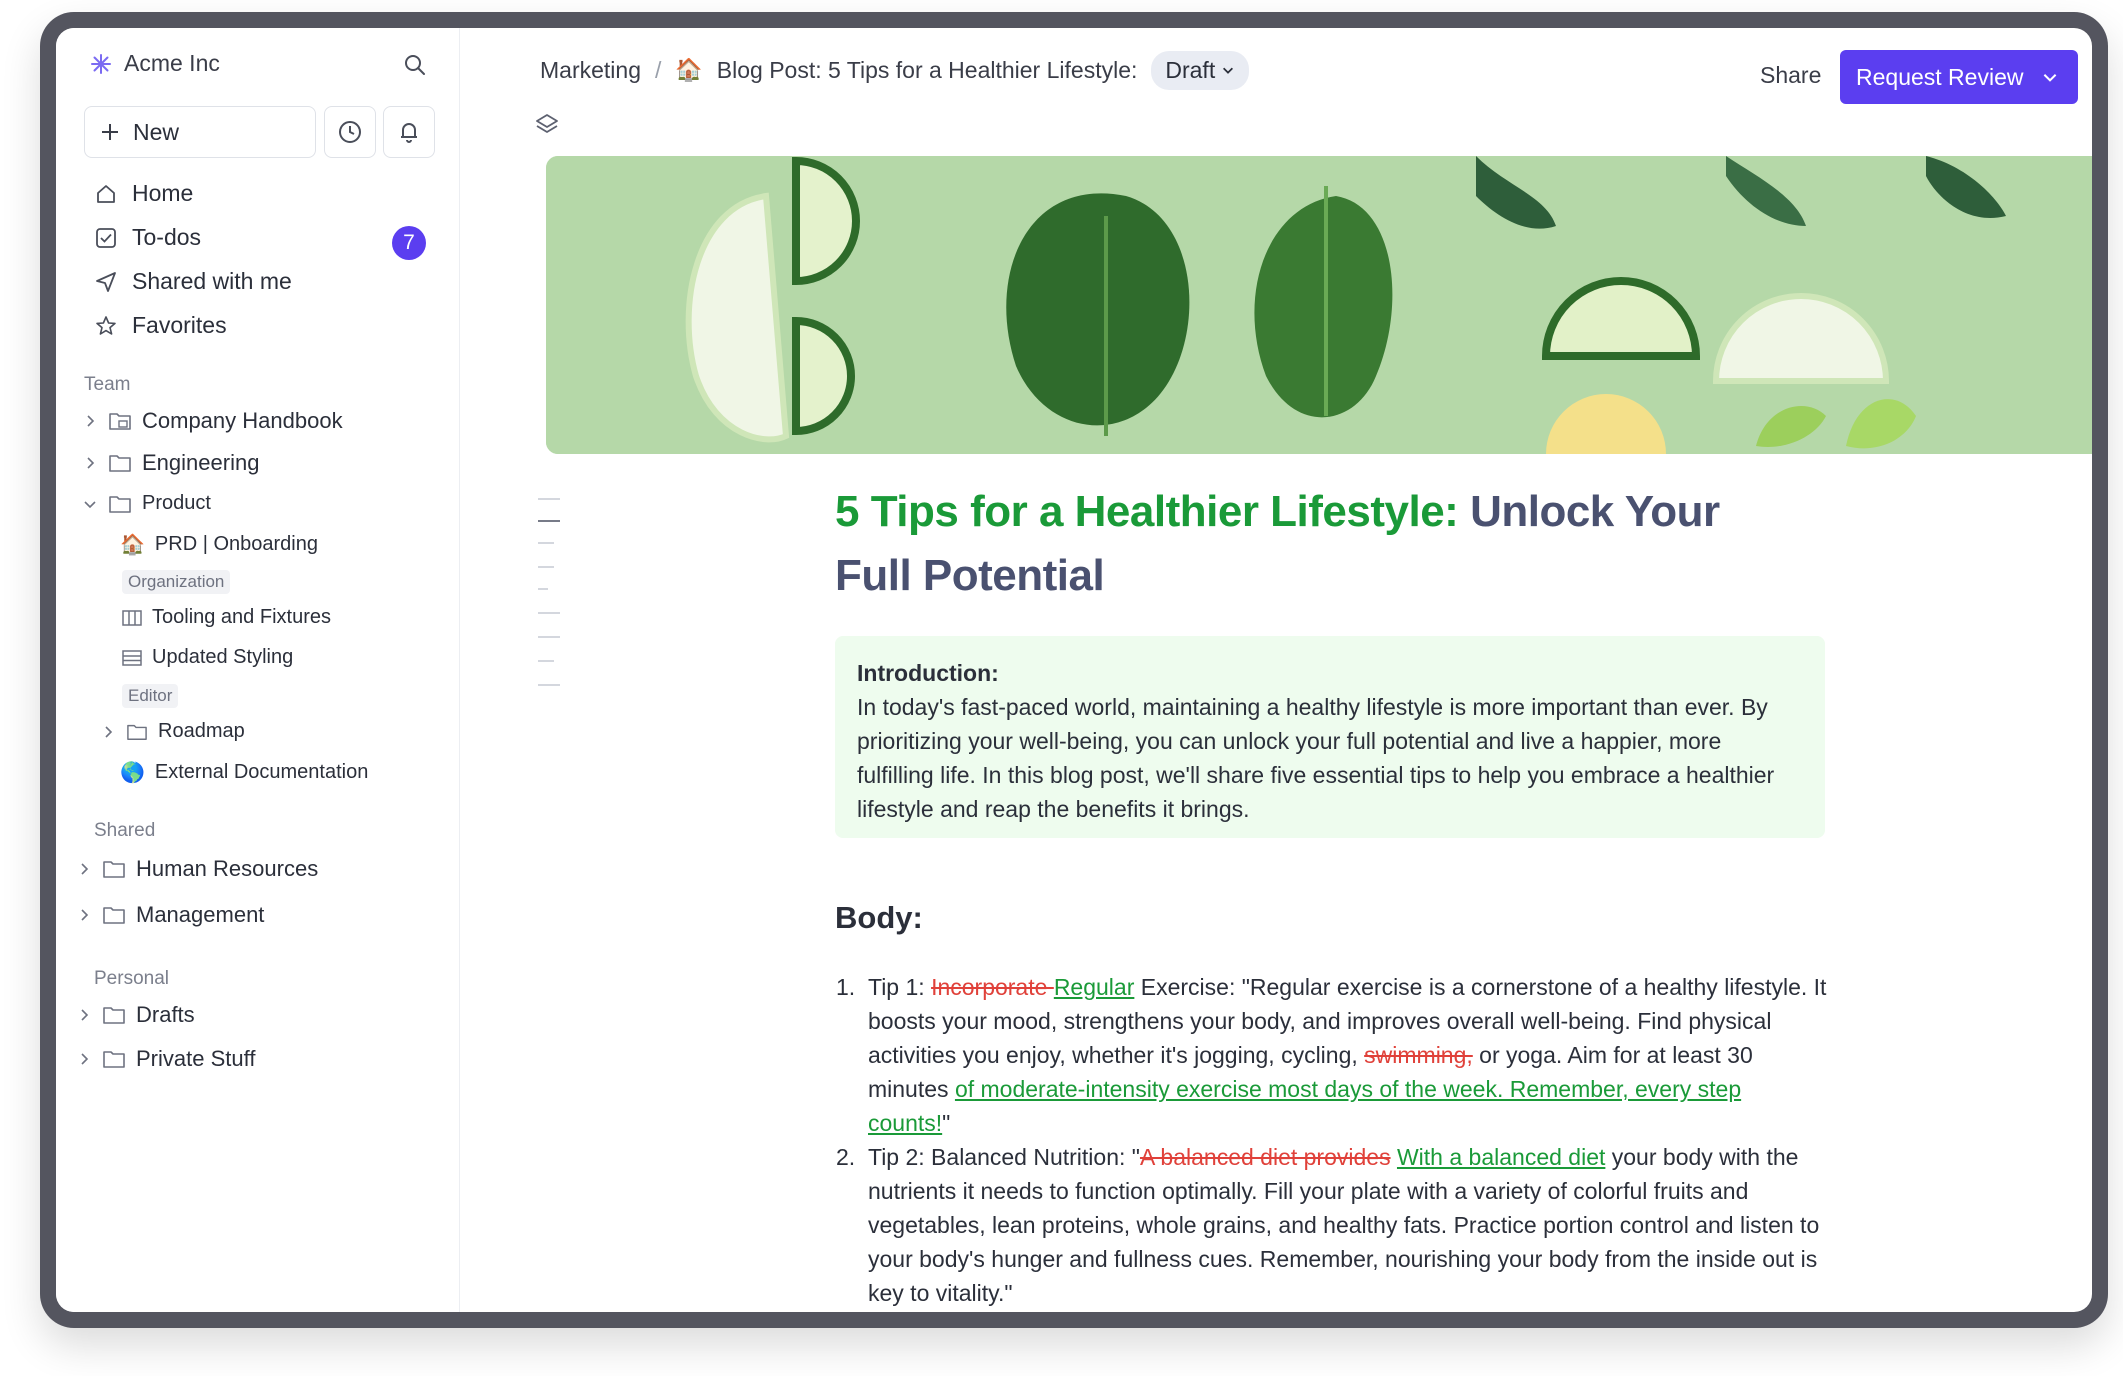  Describe the element at coordinates (200, 914) in the screenshot. I see `tree-management-label: Management` at that location.